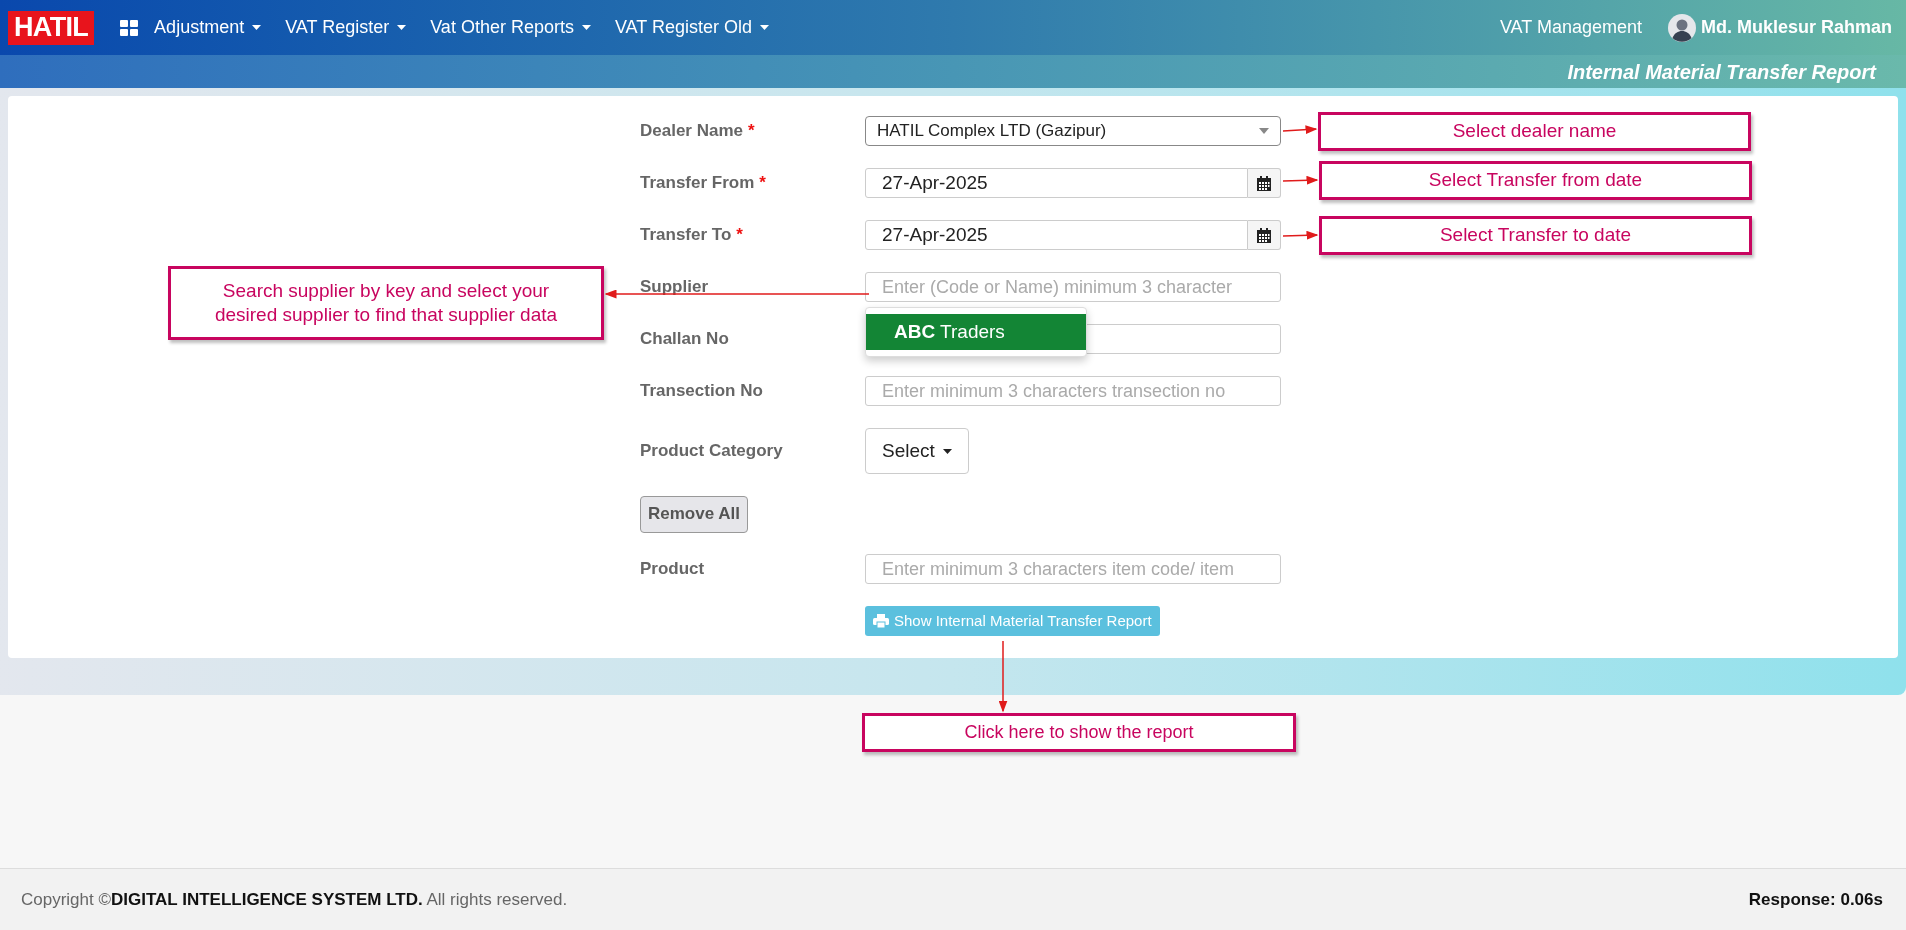 The width and height of the screenshot is (1906, 930). I want to click on input-field: Enter minimum 3 characters item code/ item, so click(1073, 569).